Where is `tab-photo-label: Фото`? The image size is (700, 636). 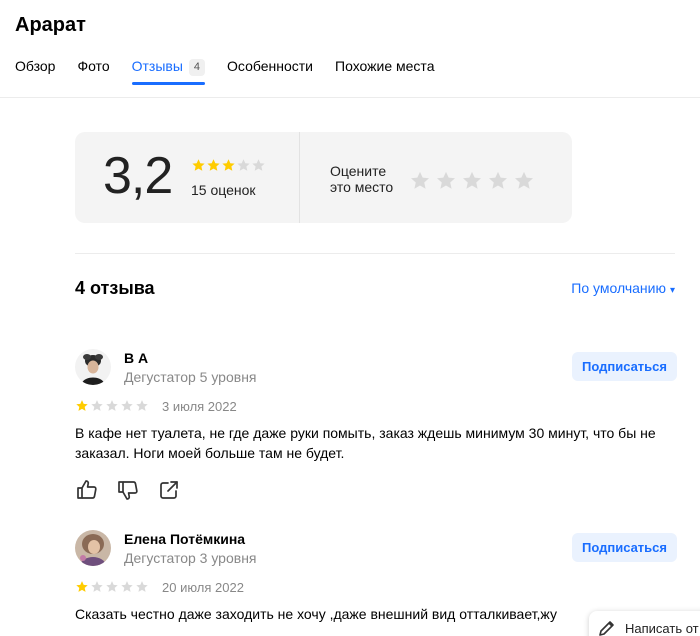 tab-photo-label: Фото is located at coordinates (93, 66).